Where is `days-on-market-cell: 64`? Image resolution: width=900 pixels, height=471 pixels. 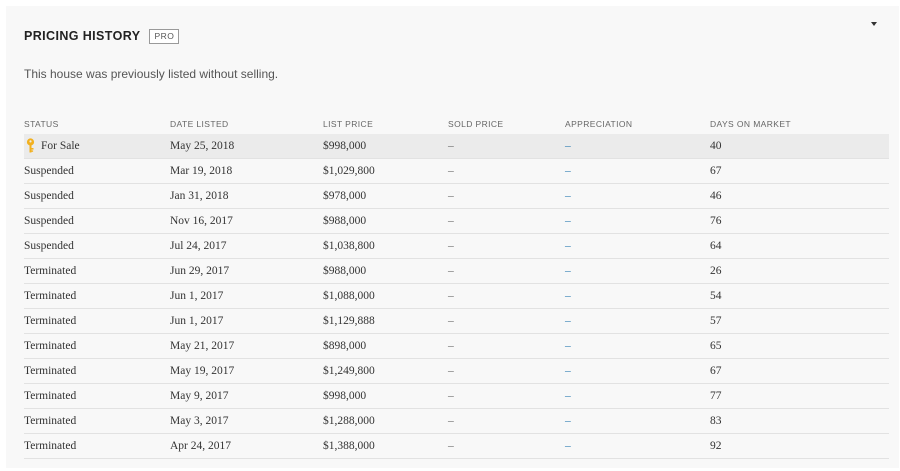 days-on-market-cell: 64 is located at coordinates (716, 246).